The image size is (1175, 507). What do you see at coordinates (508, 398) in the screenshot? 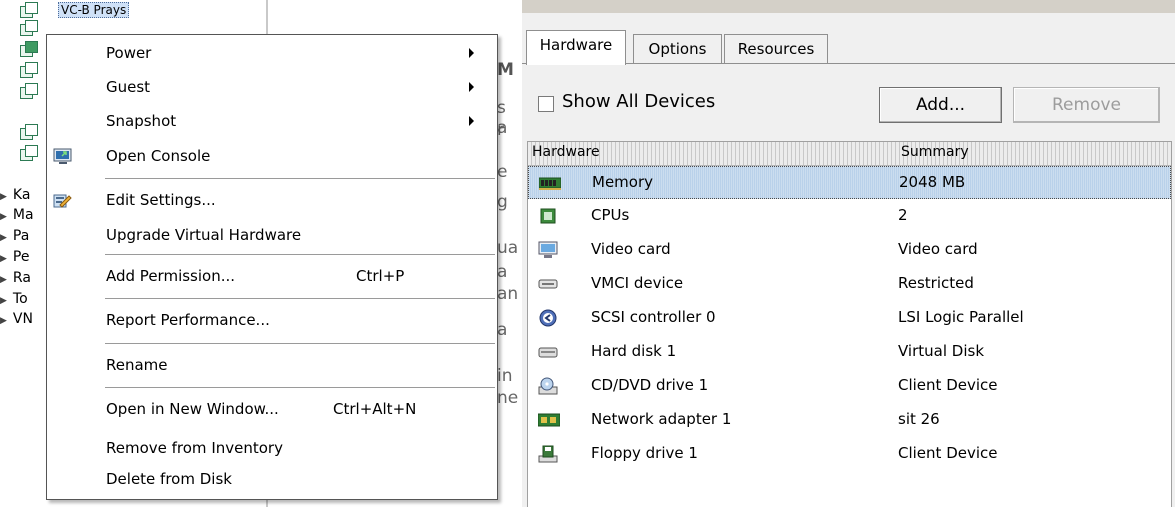
I see `background-text: ne` at bounding box center [508, 398].